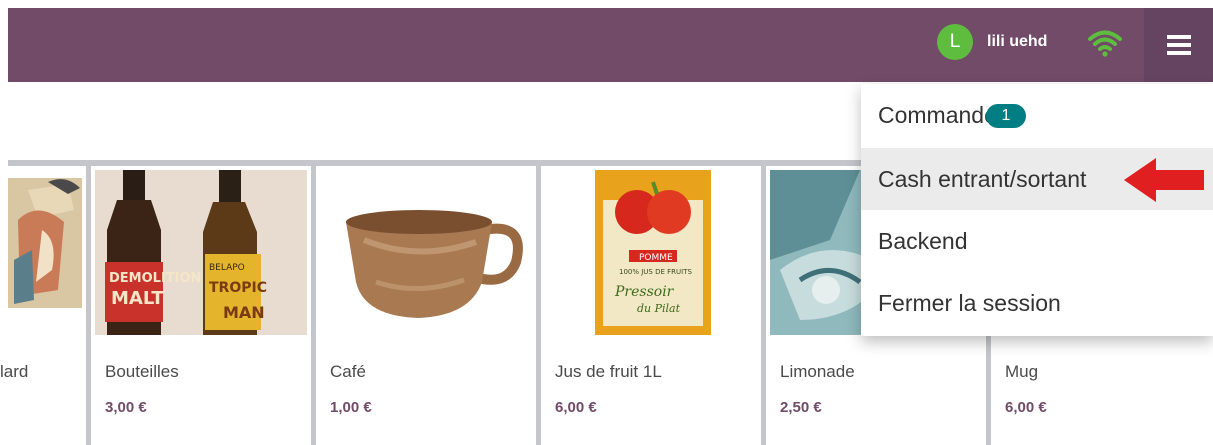  Describe the element at coordinates (351, 407) in the screenshot. I see `product-price: 1,00 €` at that location.